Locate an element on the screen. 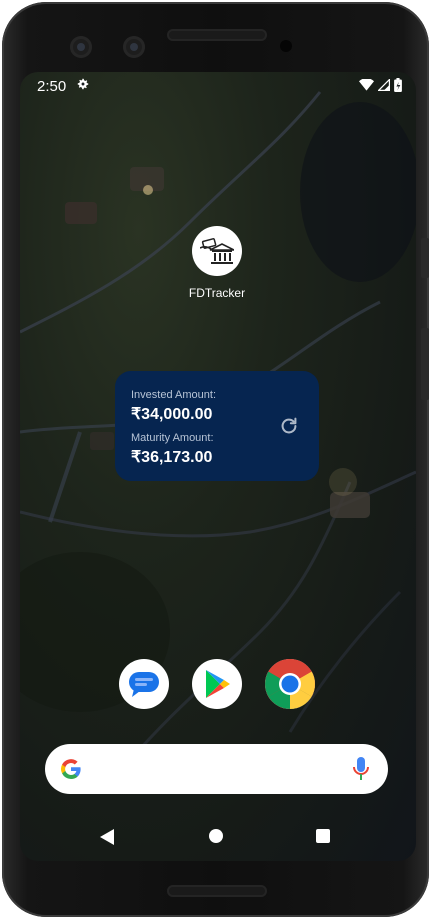  status-bar: 2:50 is located at coordinates (218, 85).